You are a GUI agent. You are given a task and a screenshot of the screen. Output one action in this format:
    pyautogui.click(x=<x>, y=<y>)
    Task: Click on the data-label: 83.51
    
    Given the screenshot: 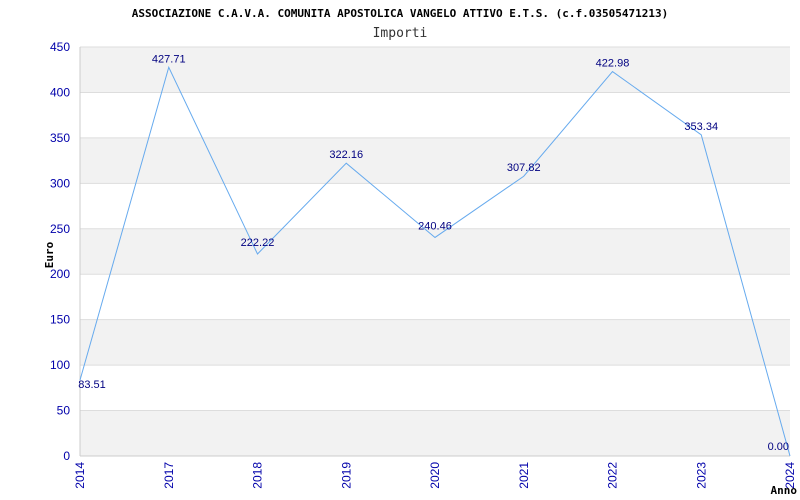 What is the action you would take?
    pyautogui.click(x=92, y=385)
    